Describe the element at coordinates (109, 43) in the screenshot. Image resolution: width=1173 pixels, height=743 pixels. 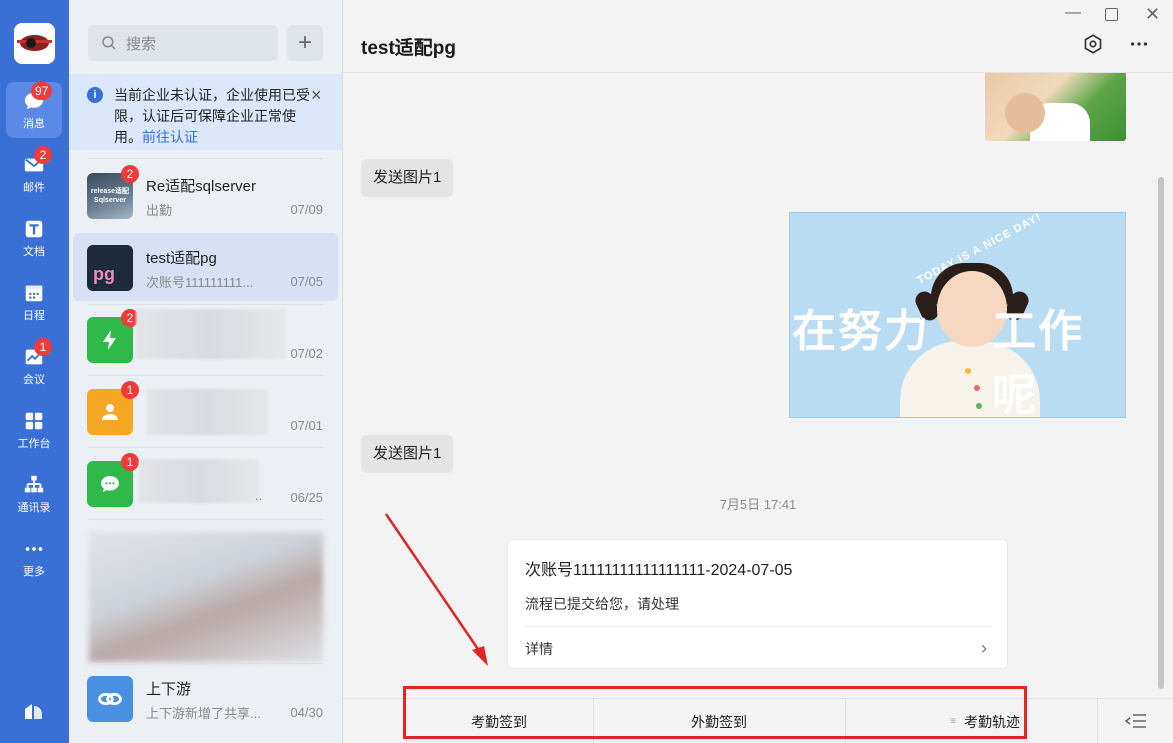
I see `search-icon` at that location.